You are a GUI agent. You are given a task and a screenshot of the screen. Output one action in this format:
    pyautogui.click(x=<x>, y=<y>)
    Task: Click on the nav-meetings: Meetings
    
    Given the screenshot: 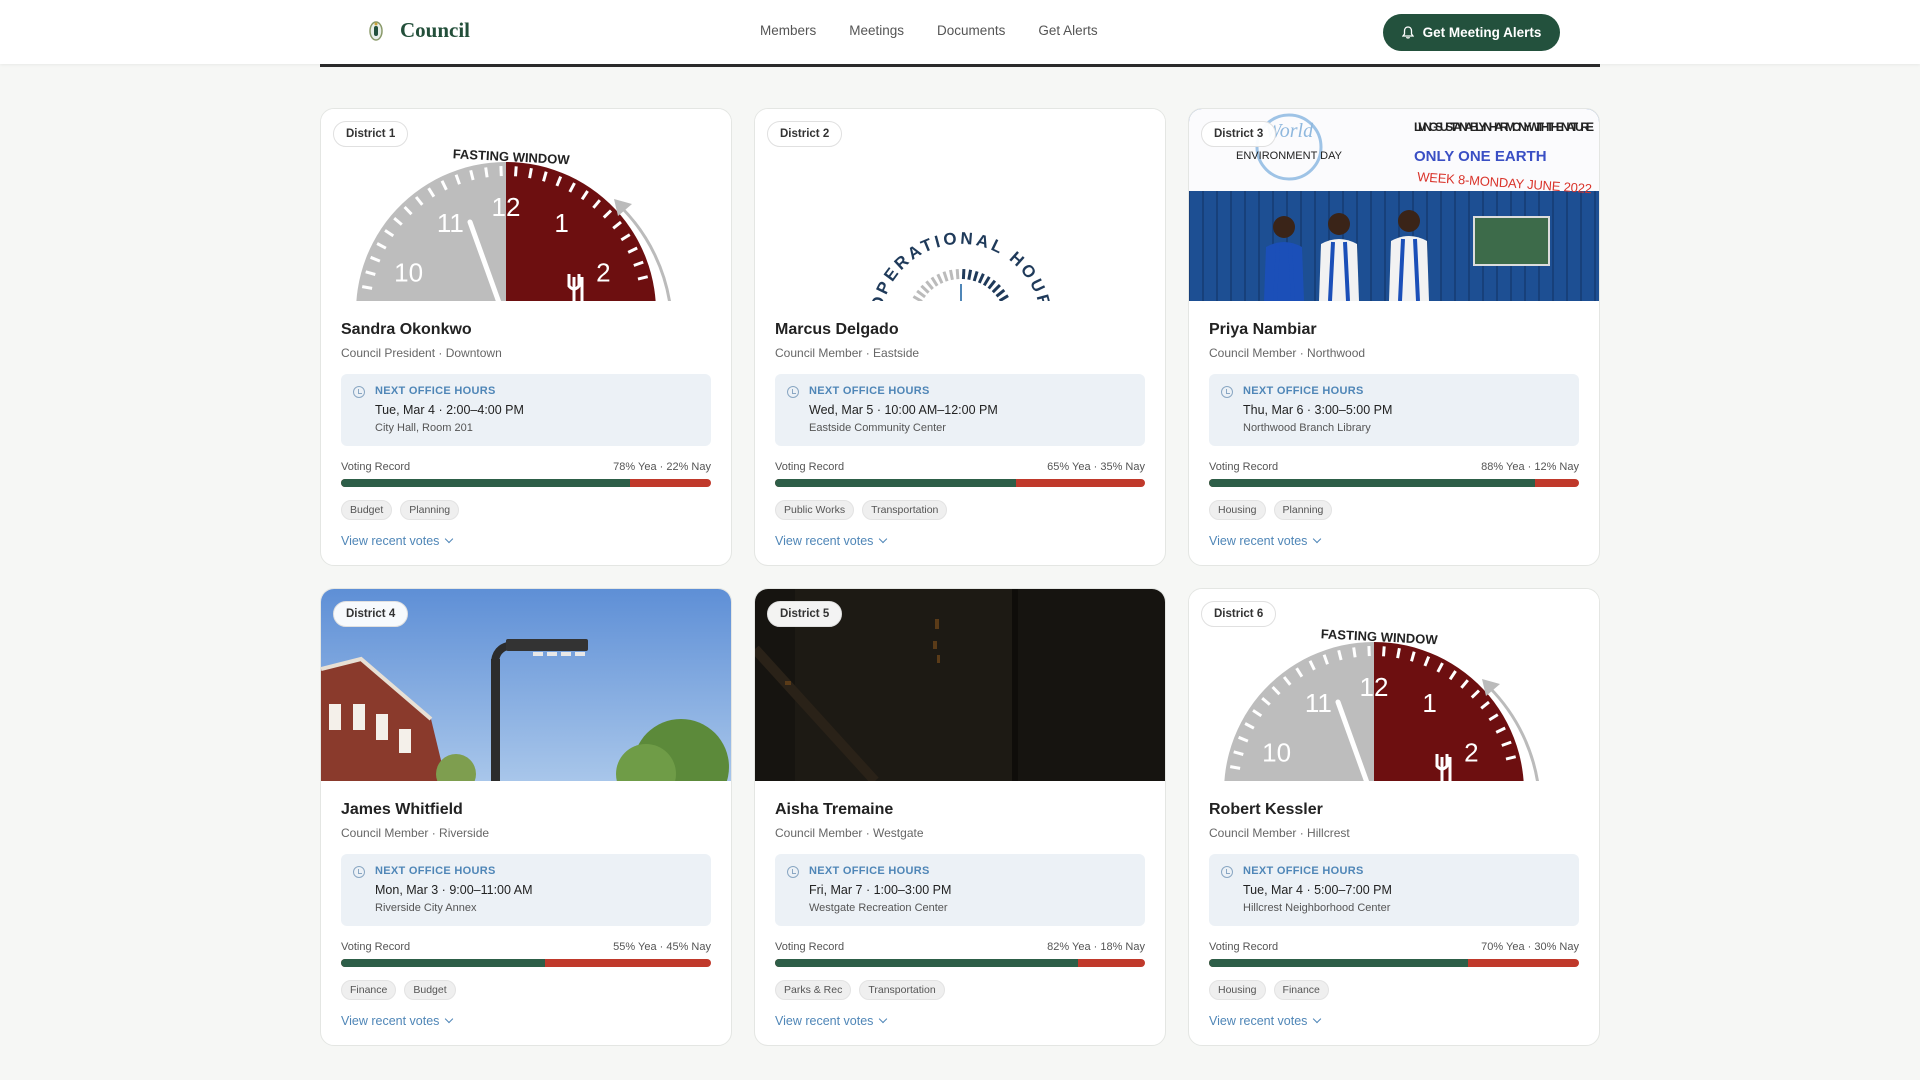 What is the action you would take?
    pyautogui.click(x=876, y=30)
    